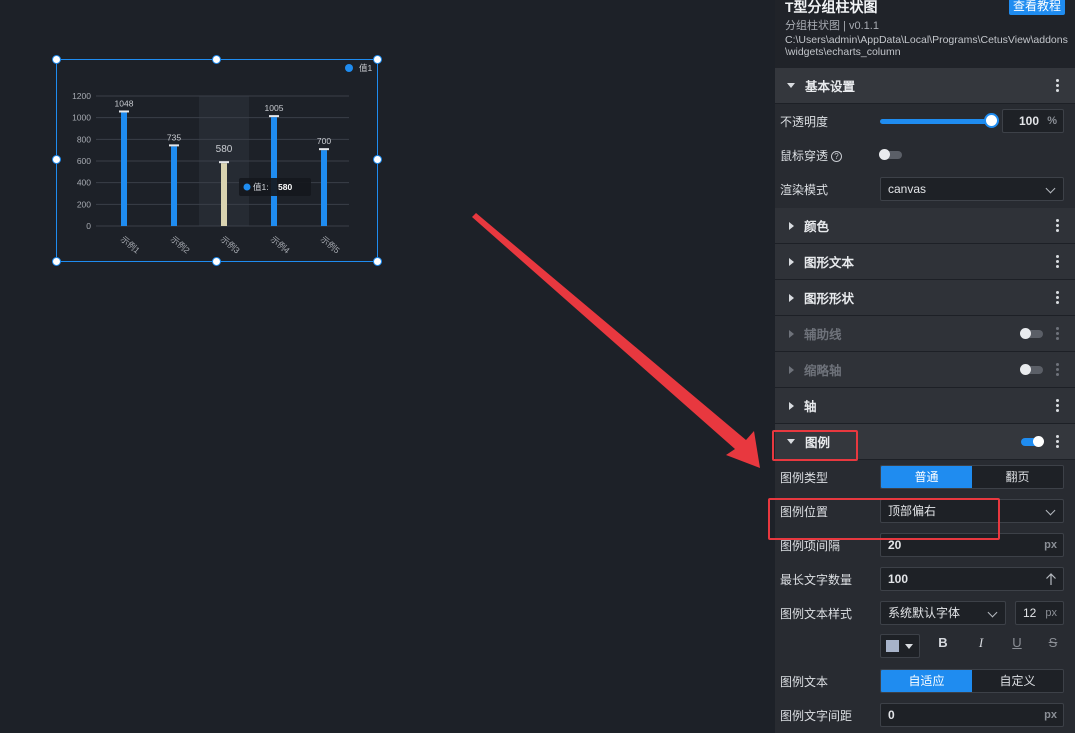 This screenshot has width=1075, height=733. Describe the element at coordinates (925, 298) in the screenshot. I see `section-shape: 图形形状` at that location.